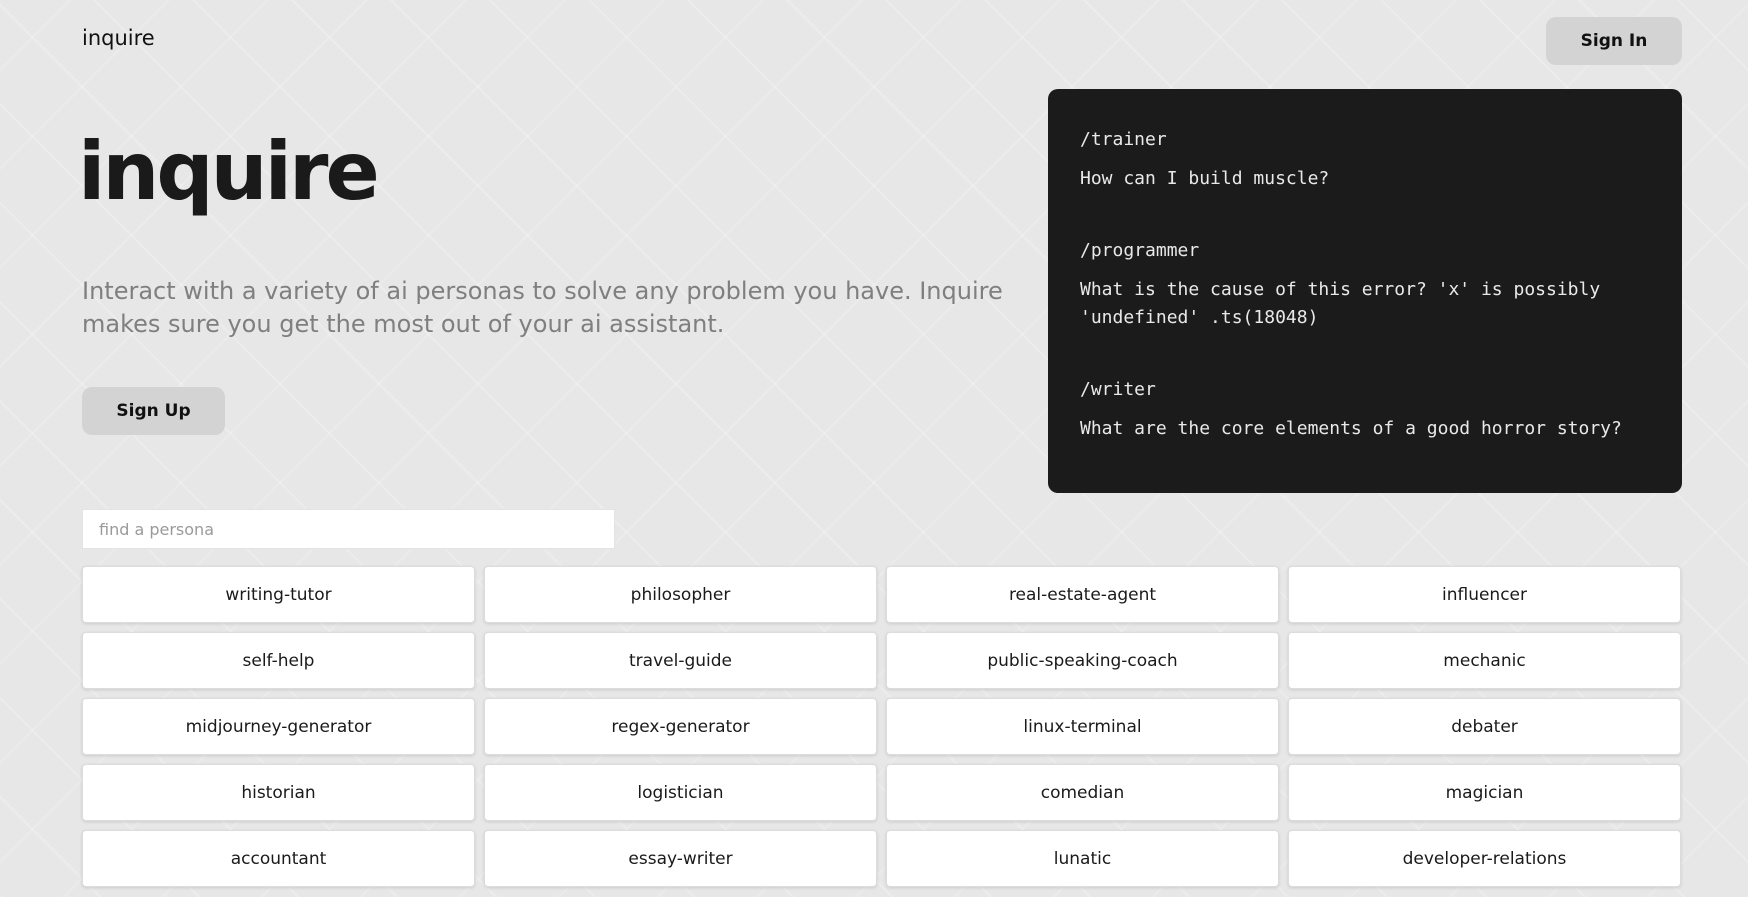 Image resolution: width=1748 pixels, height=897 pixels. Describe the element at coordinates (1484, 594) in the screenshot. I see `persona-card: influencer` at that location.